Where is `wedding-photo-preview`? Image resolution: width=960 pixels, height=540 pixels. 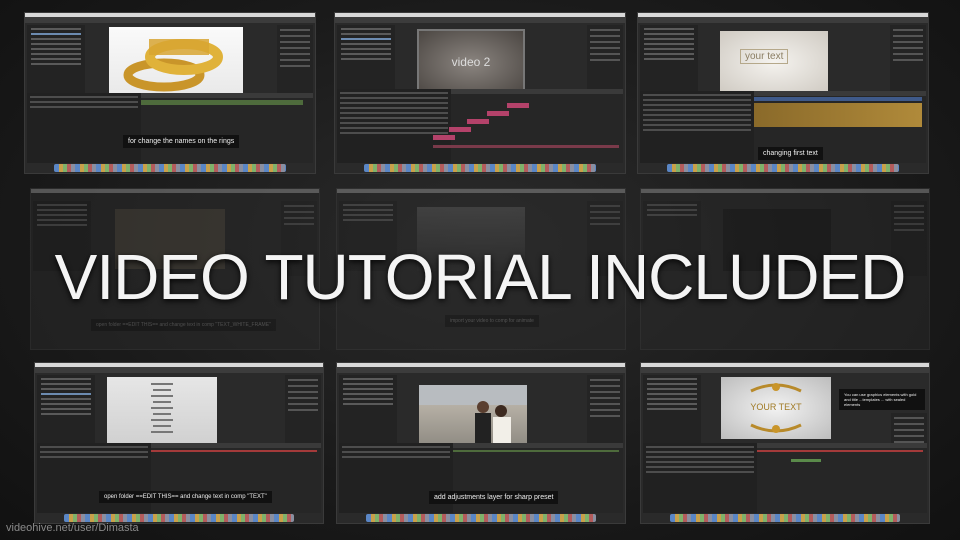
wedding-photo-preview is located at coordinates (473, 416).